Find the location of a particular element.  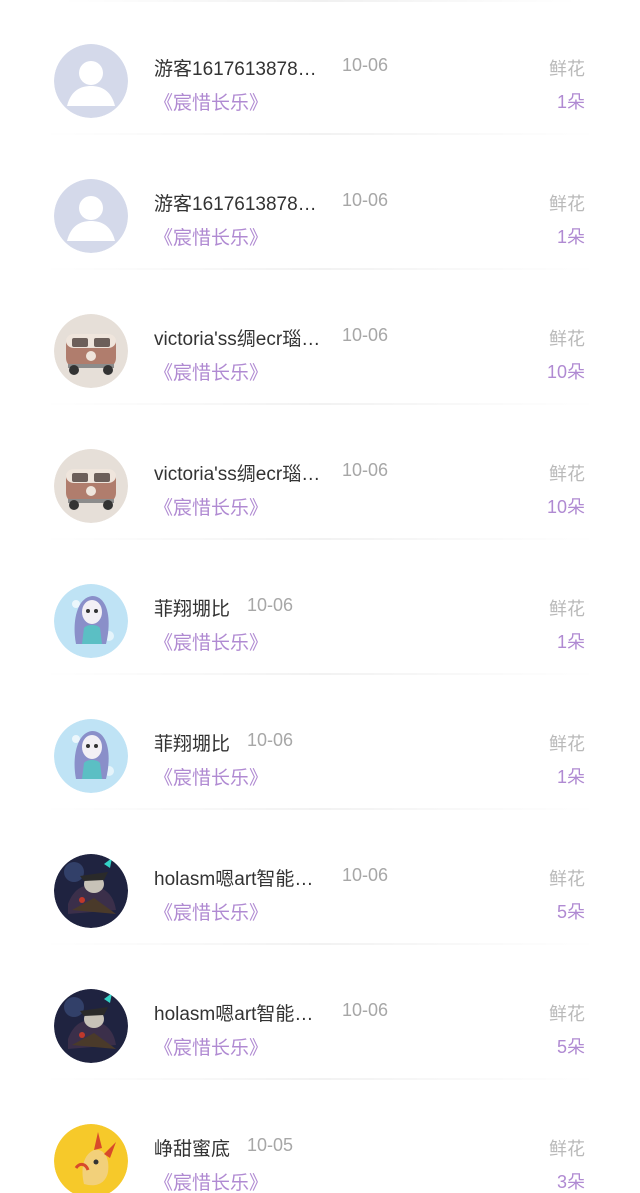

list-item: 峥甜蜜底 10-05 《宸惜长乐》 鲜花 3朵 is located at coordinates (320, 1136).